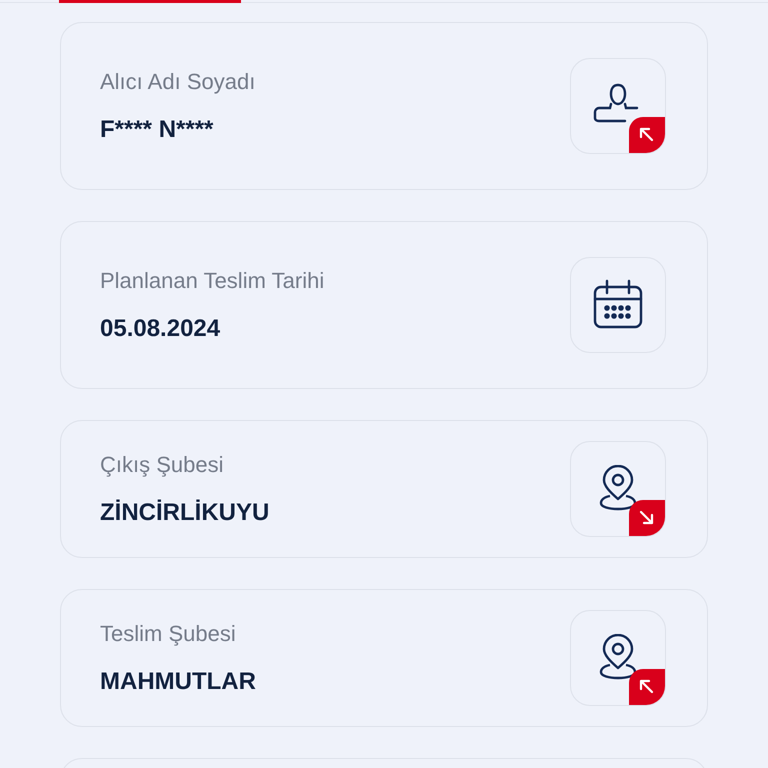  Describe the element at coordinates (162, 464) in the screenshot. I see `field-label: Çıkış Şubesi` at that location.